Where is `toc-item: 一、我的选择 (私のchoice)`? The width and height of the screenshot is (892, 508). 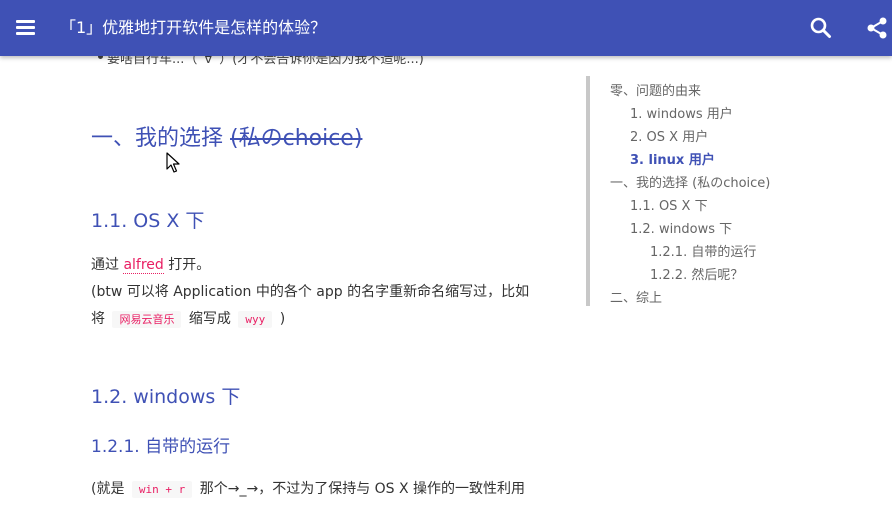
toc-item: 一、我的选择 (私のchoice) is located at coordinates (690, 181).